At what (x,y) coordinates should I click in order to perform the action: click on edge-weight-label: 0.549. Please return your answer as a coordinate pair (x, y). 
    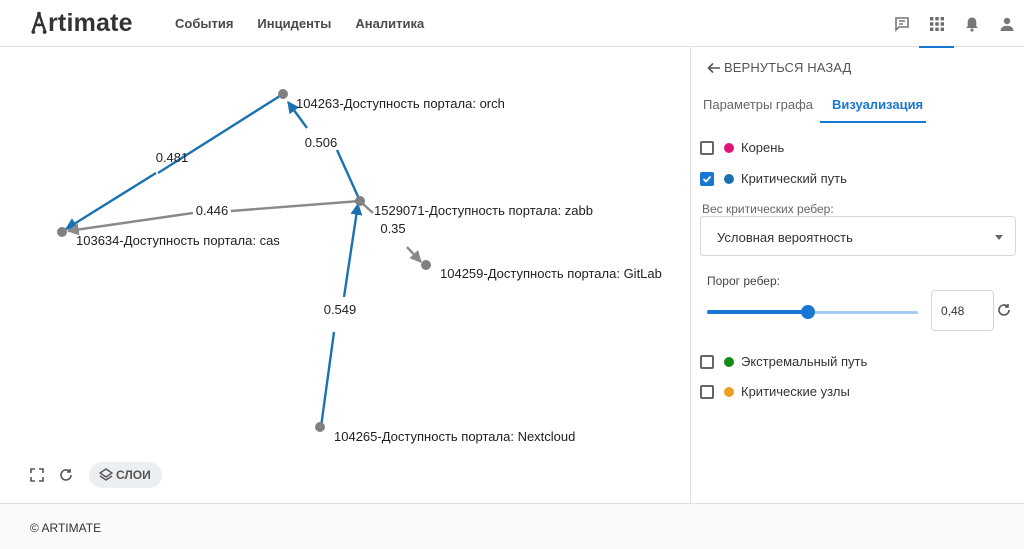
    Looking at the image, I should click on (340, 309).